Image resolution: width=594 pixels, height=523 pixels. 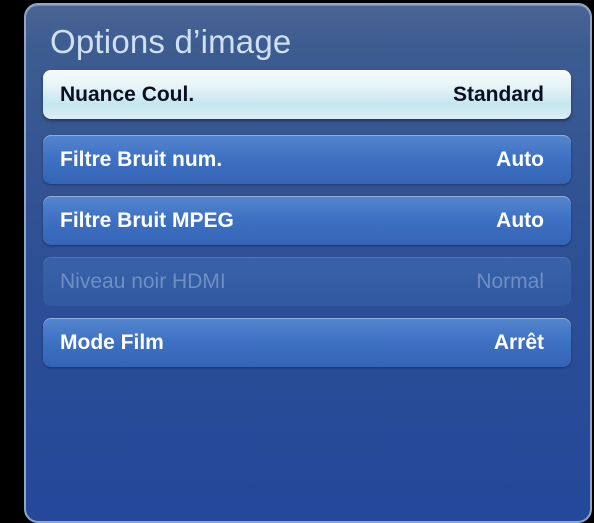 I want to click on menu-item-label: Nuance Coul., so click(x=127, y=94).